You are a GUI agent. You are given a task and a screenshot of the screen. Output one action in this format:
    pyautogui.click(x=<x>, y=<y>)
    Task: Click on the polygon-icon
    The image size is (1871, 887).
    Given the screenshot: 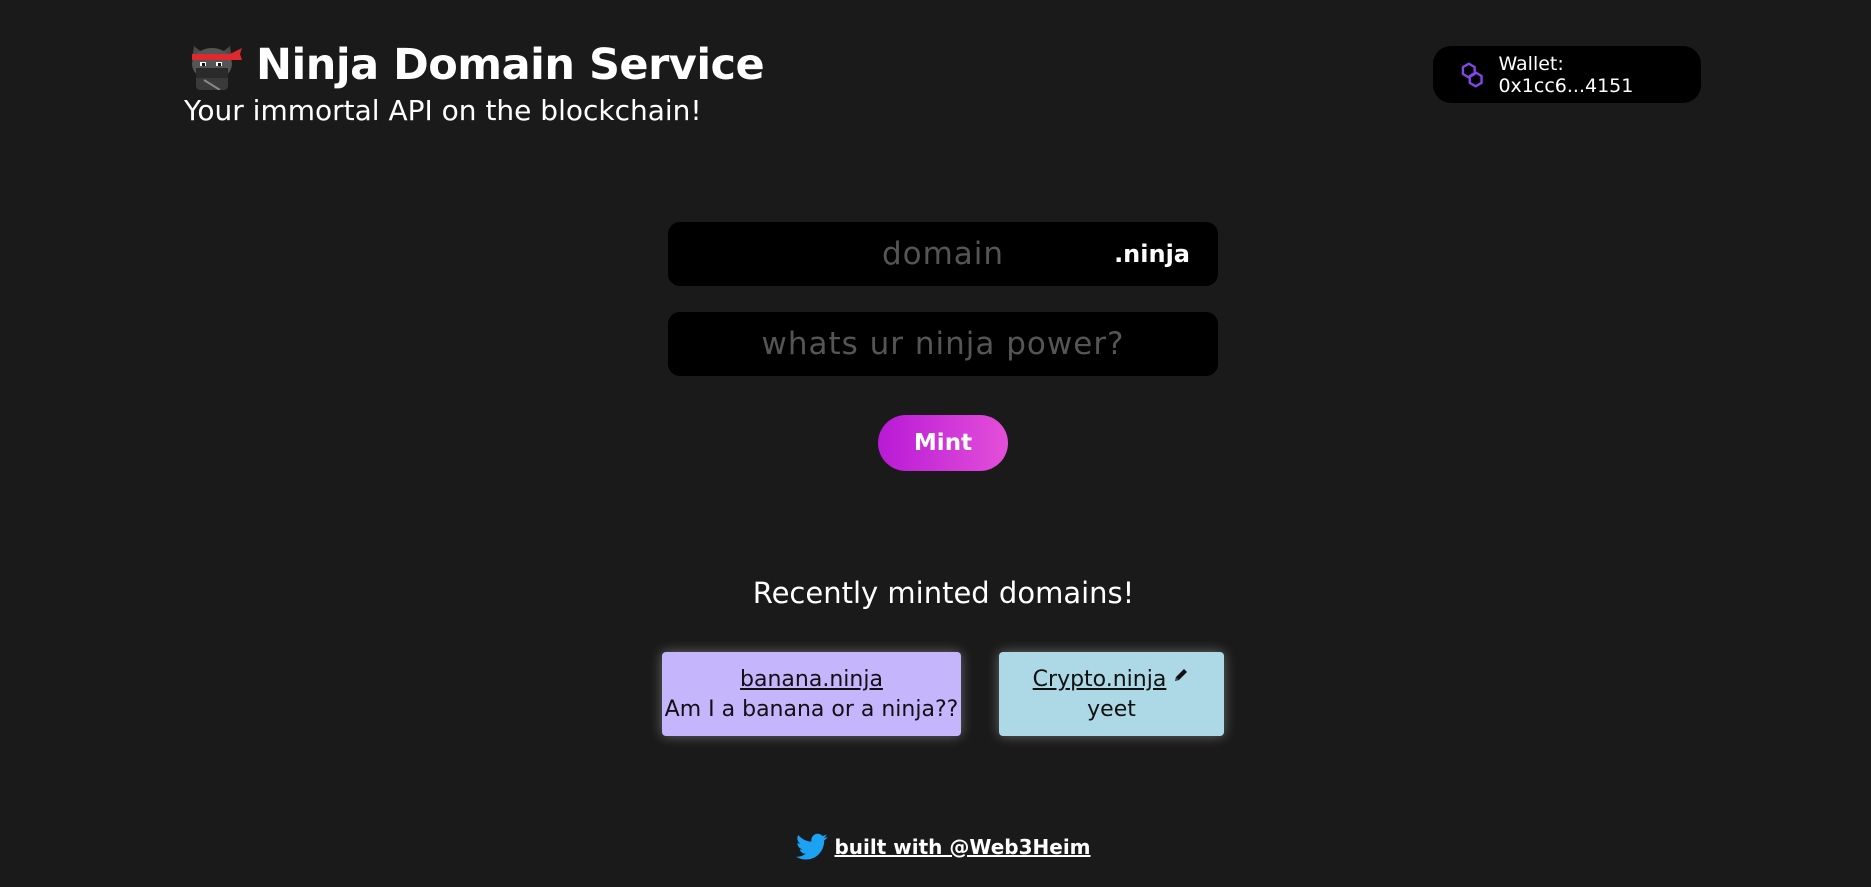 What is the action you would take?
    pyautogui.click(x=1472, y=74)
    